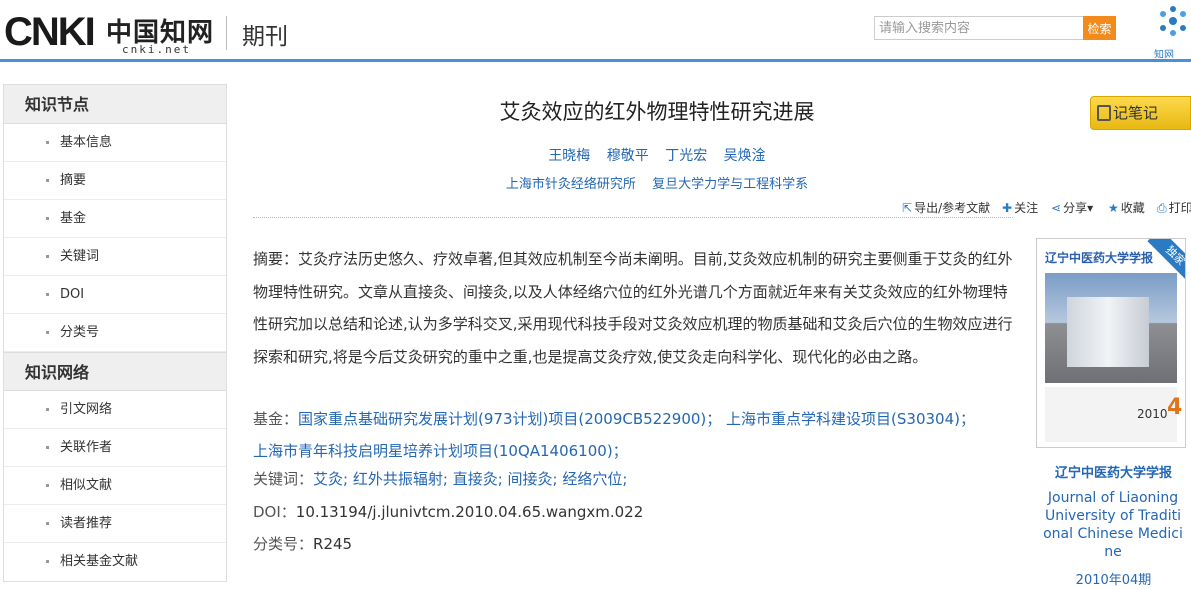 The width and height of the screenshot is (1191, 589). Describe the element at coordinates (115, 410) in the screenshot. I see `sidebar-item-citation-network: 引文网络` at that location.